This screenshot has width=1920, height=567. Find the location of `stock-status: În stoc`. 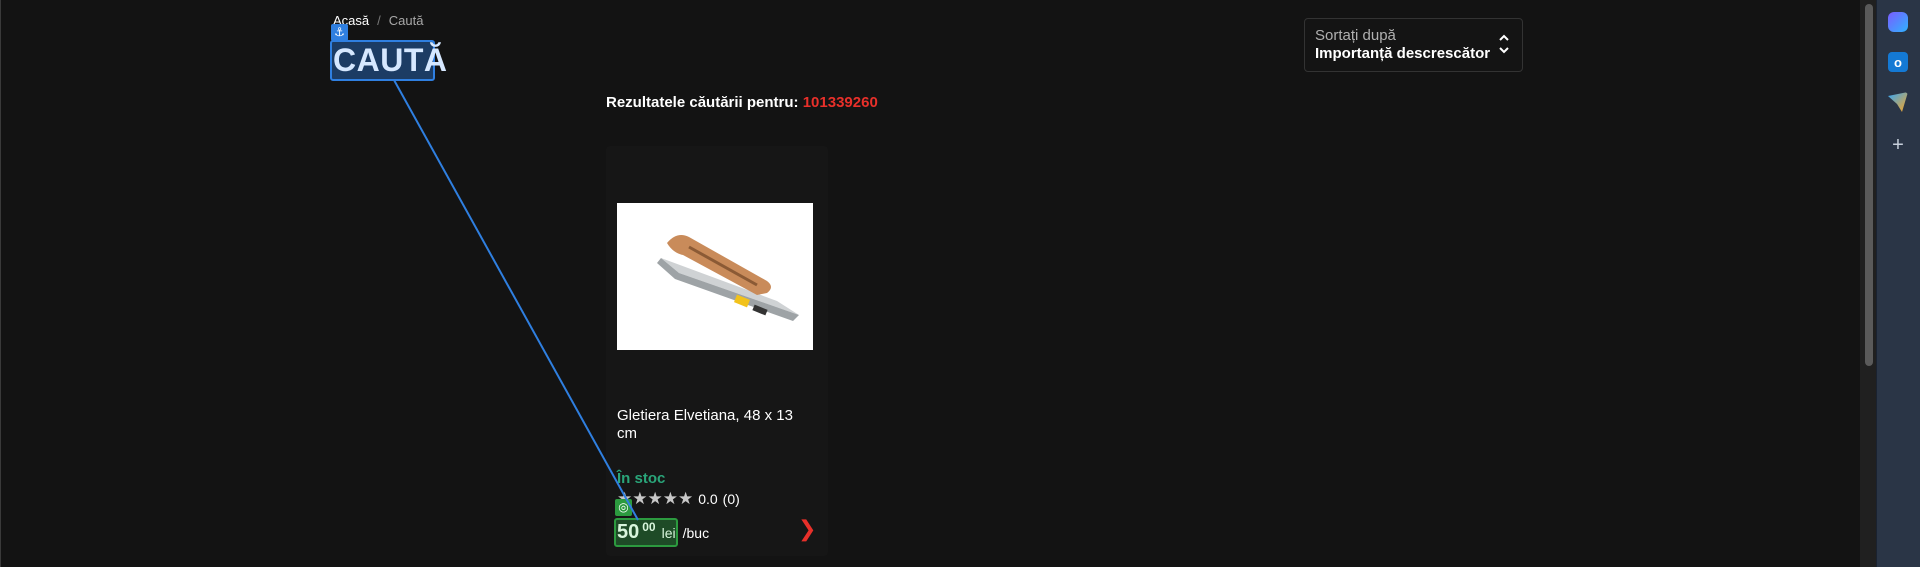

stock-status: În stoc is located at coordinates (641, 478).